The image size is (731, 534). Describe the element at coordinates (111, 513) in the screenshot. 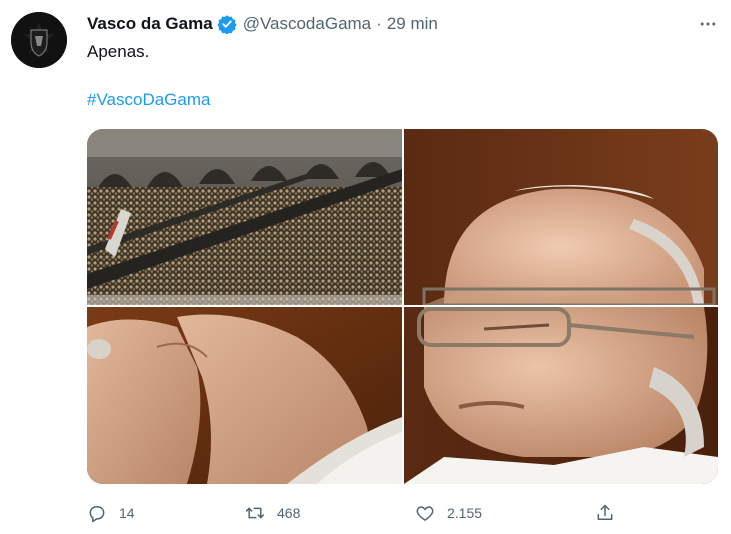

I see `reply-button: 14` at that location.